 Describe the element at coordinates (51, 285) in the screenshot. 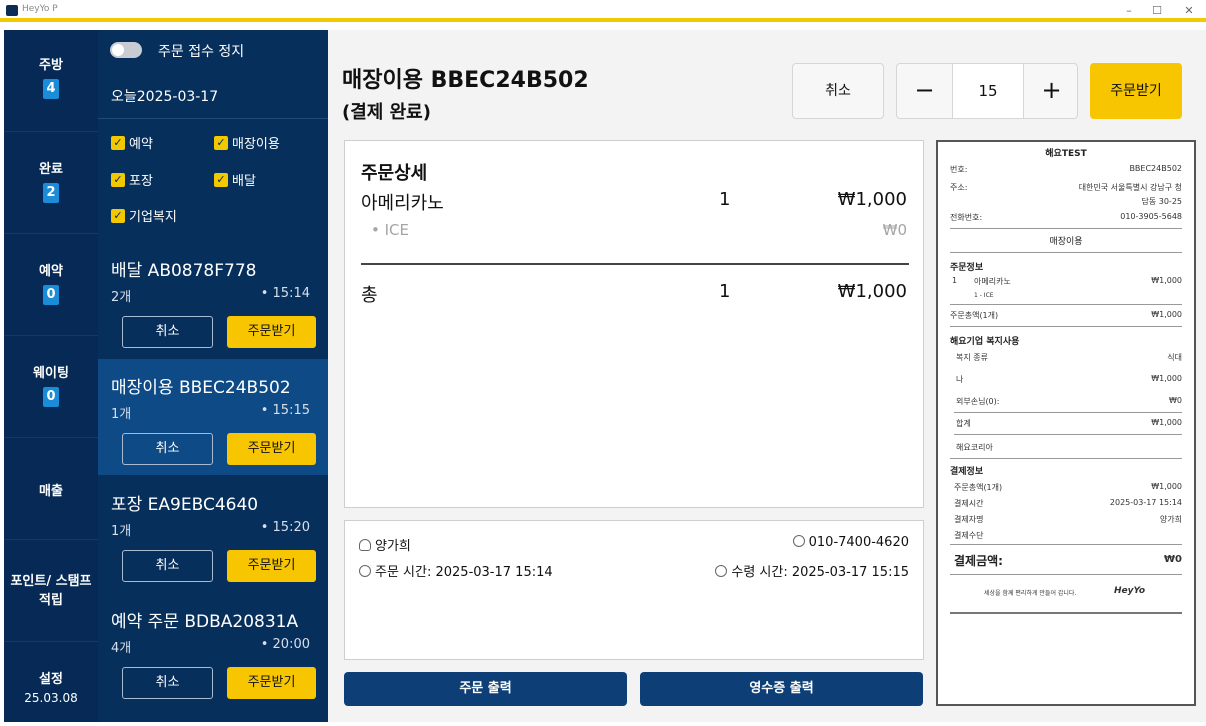

I see `nav-item-reservation: 예약 0` at that location.